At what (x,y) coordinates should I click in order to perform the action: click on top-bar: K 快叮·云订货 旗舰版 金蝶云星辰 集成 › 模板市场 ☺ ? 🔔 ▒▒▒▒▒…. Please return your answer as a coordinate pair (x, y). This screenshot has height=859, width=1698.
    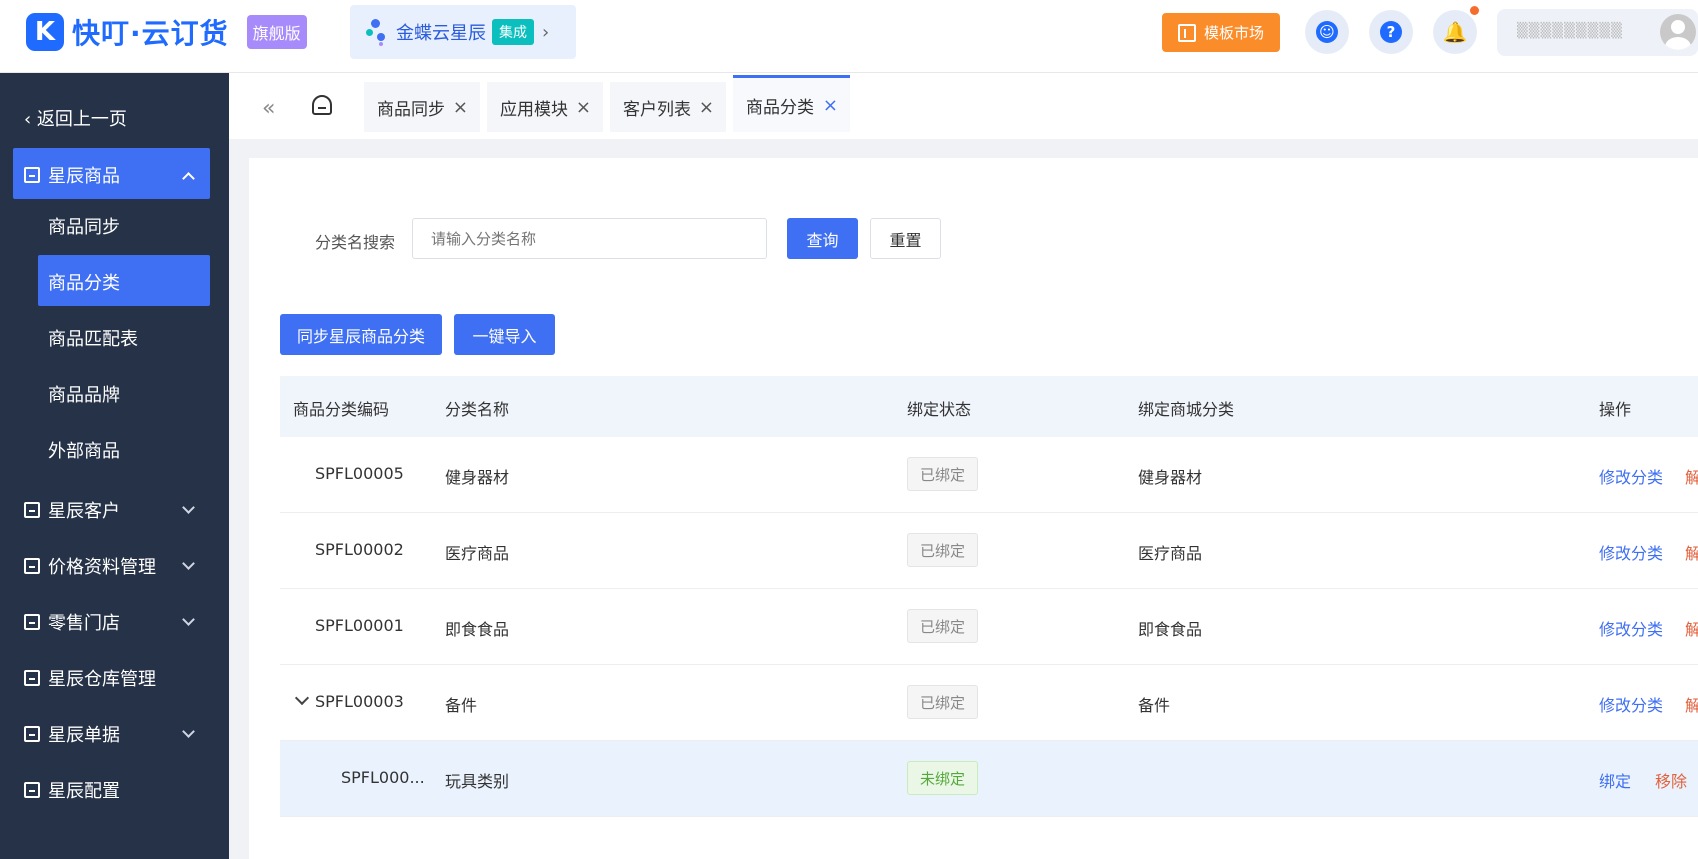
    Looking at the image, I should click on (849, 36).